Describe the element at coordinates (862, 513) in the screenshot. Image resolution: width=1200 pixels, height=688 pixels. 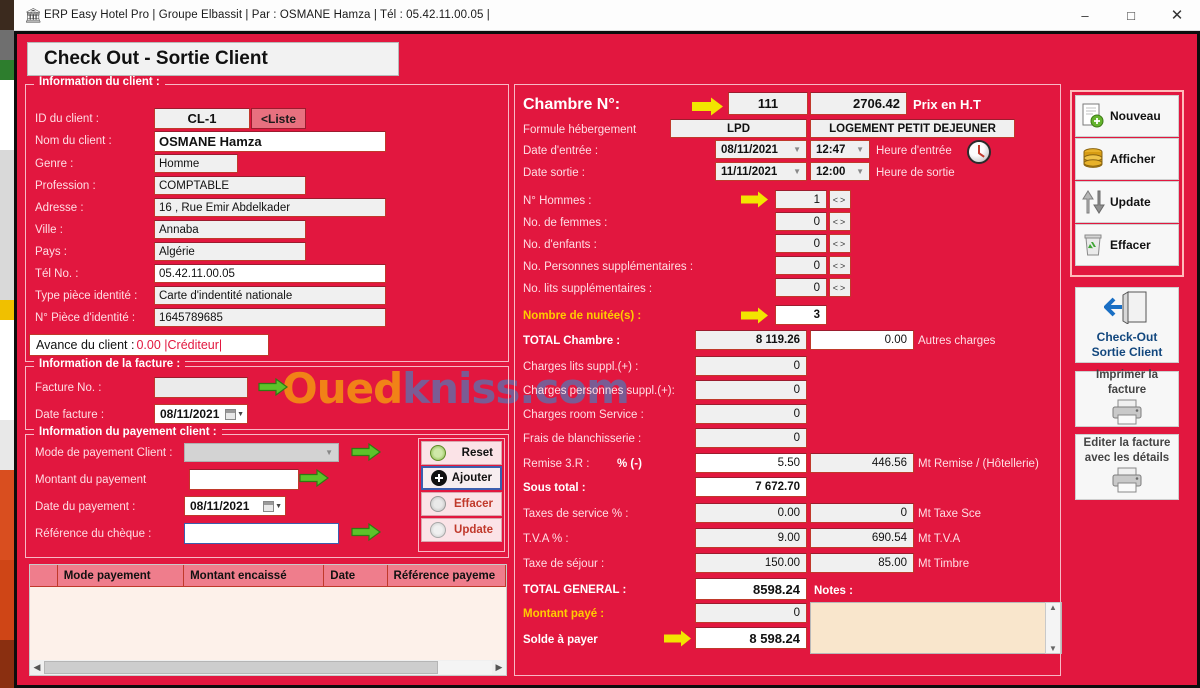
I see `taxe-service-montant-field: 0` at that location.